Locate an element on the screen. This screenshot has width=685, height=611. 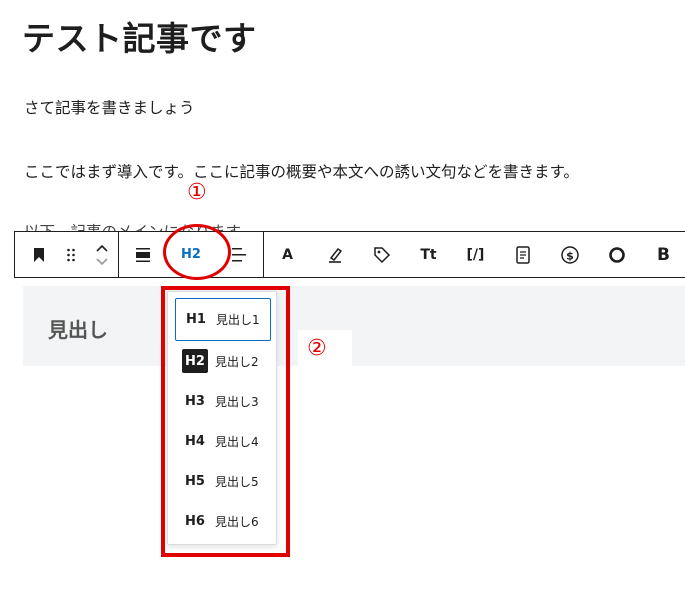
block-toolbar: H2 A Tt [/] $ B is located at coordinates (349, 254).